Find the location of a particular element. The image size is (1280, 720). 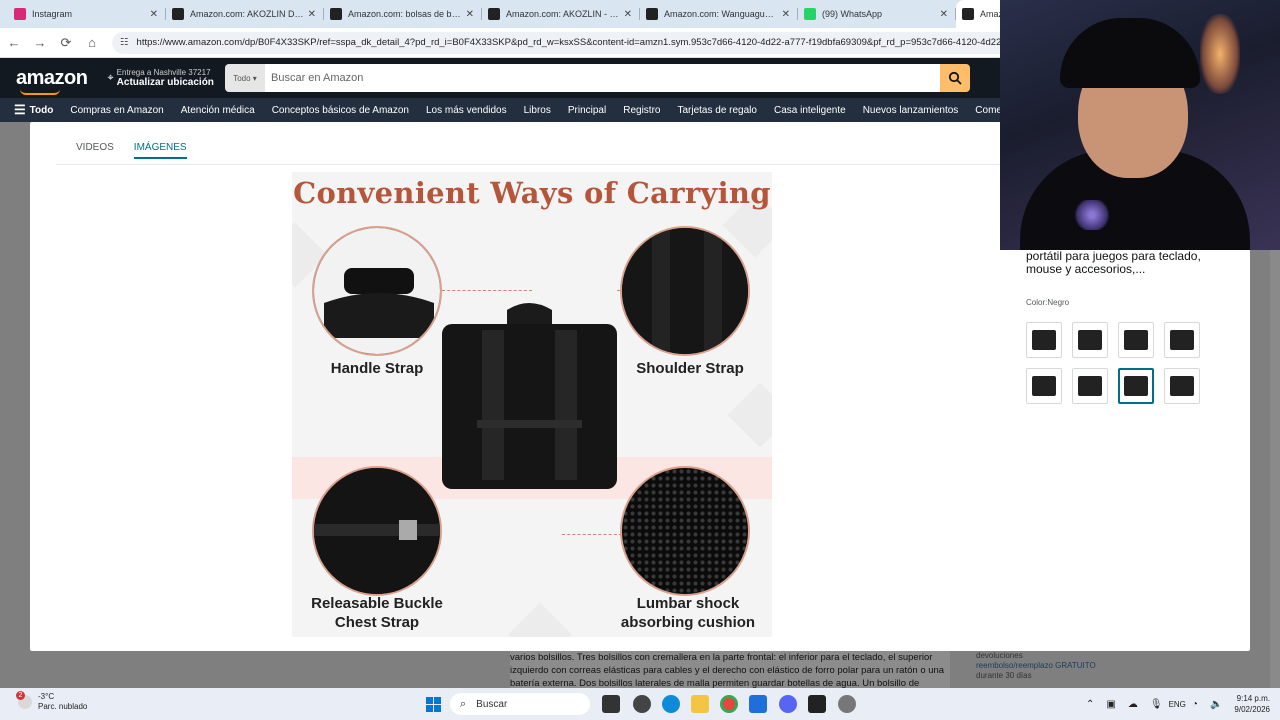

cap is located at coordinates (1130, 53).